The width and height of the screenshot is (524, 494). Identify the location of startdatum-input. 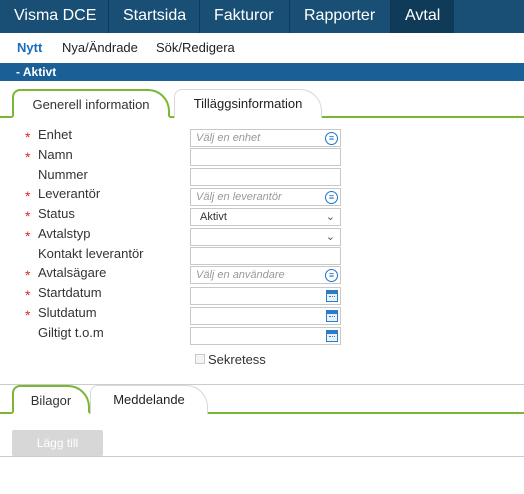
(265, 296).